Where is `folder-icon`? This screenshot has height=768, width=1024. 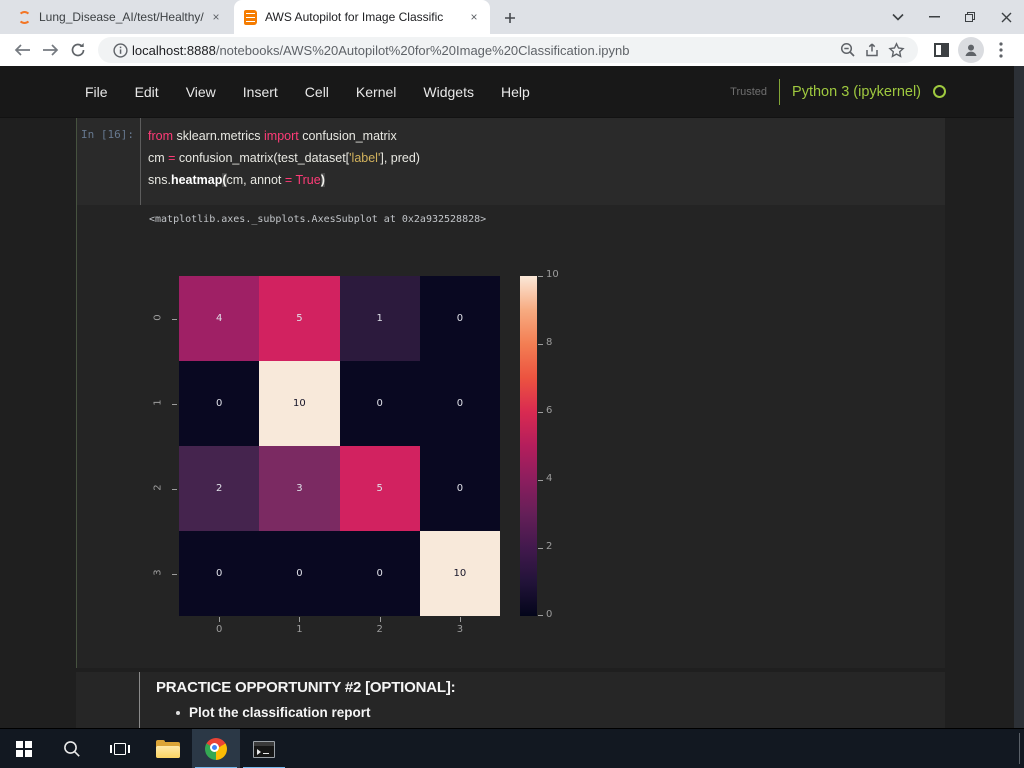 folder-icon is located at coordinates (168, 749).